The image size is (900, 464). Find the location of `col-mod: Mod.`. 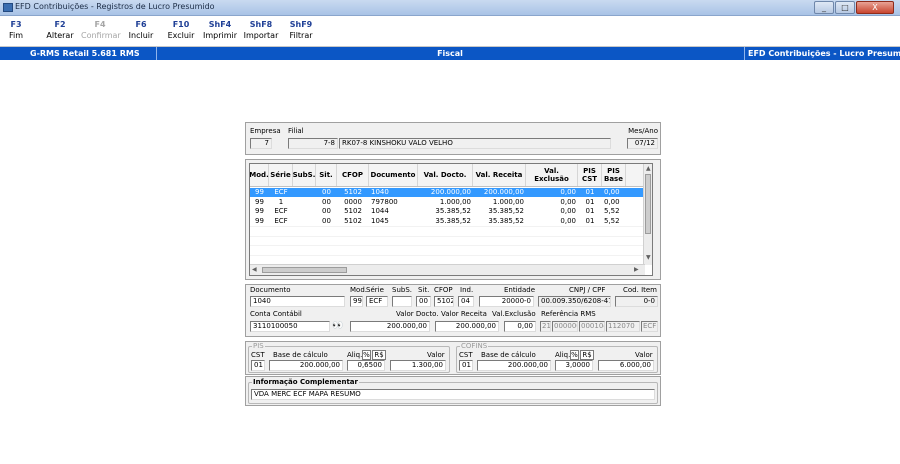

col-mod: Mod. is located at coordinates (259, 175).